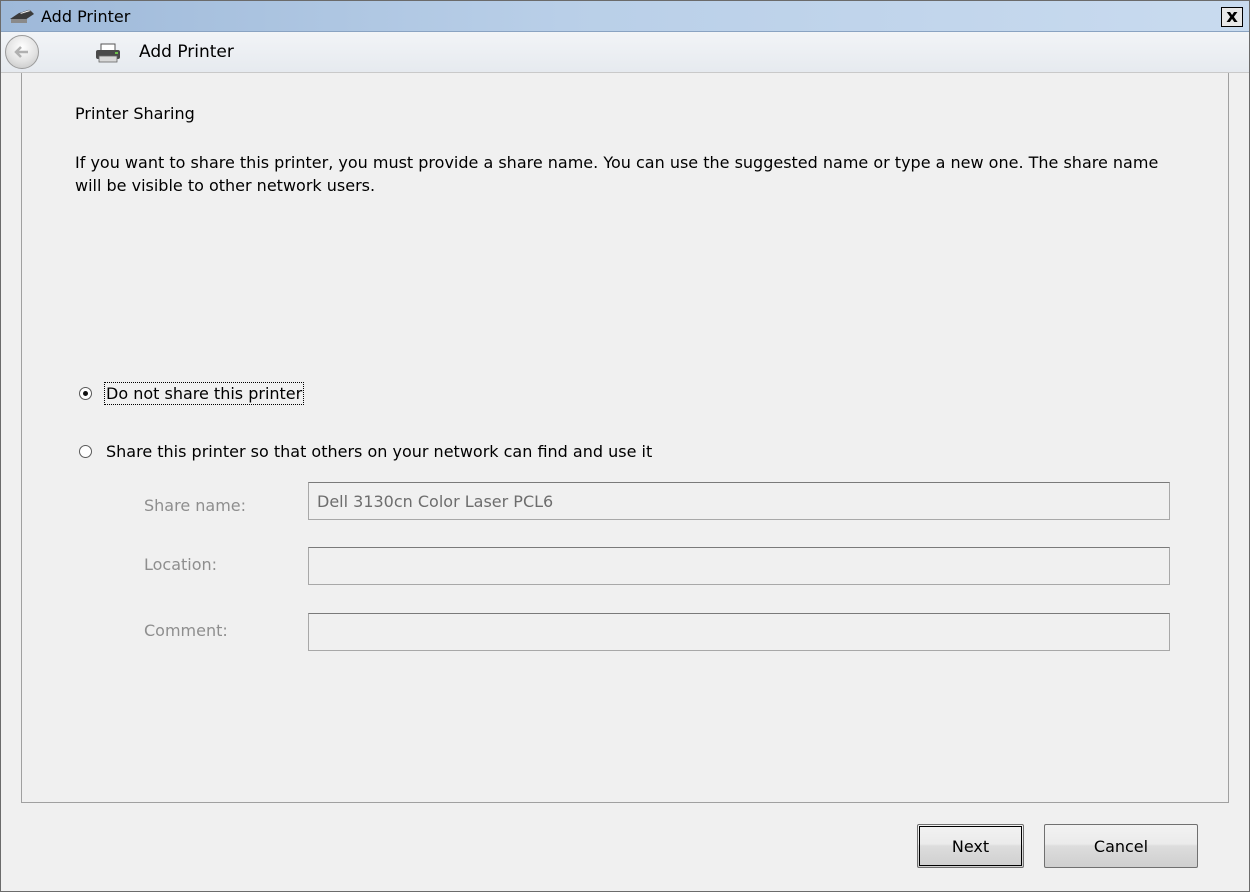 The width and height of the screenshot is (1250, 892). I want to click on back-button, so click(22, 52).